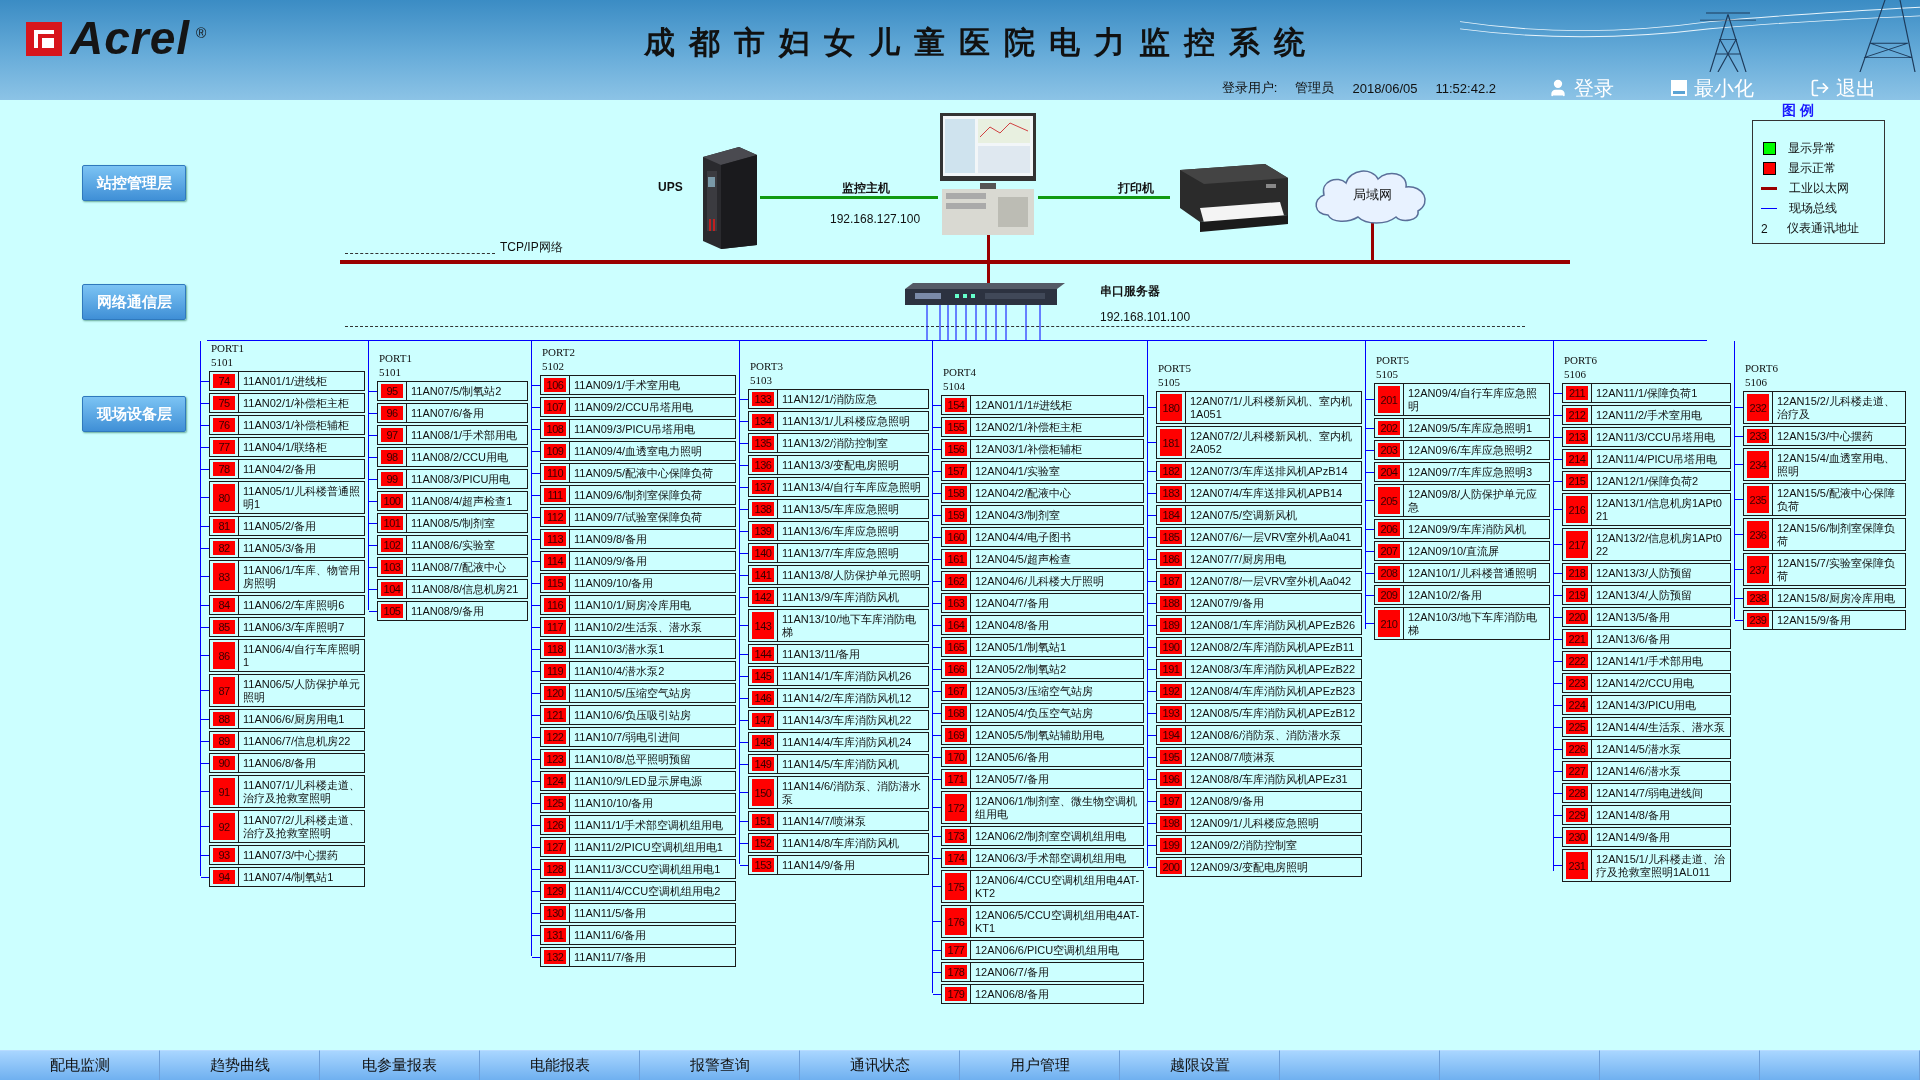  I want to click on device-row: 199 12AN09/2/消防控制室, so click(1259, 845).